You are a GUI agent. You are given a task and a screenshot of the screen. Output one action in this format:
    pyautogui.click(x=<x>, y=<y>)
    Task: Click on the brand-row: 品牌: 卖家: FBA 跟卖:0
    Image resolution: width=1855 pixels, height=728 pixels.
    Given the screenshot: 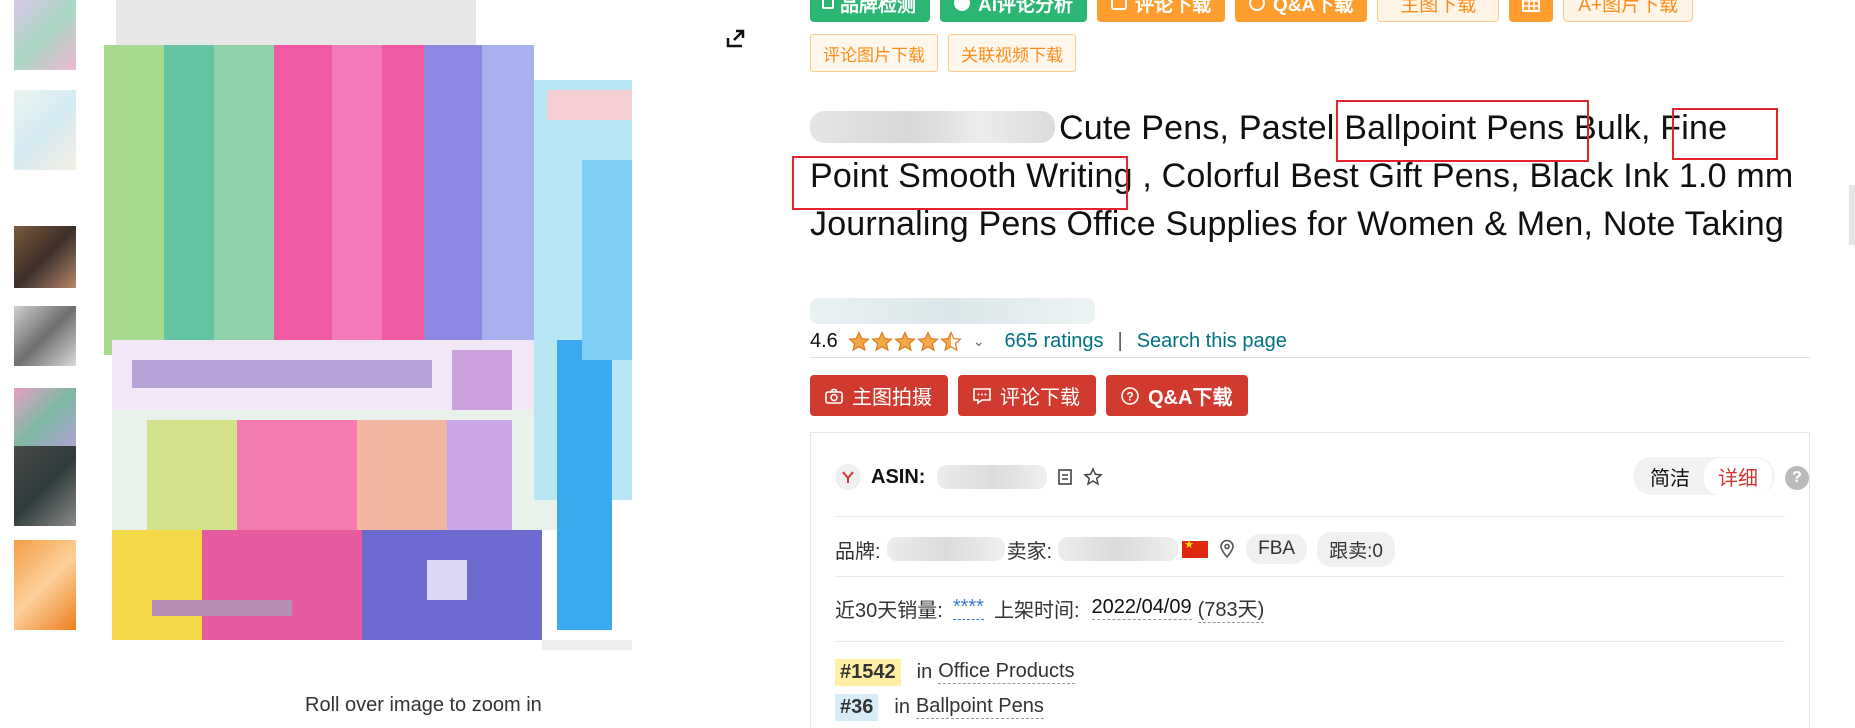 What is the action you would take?
    pyautogui.click(x=1310, y=549)
    